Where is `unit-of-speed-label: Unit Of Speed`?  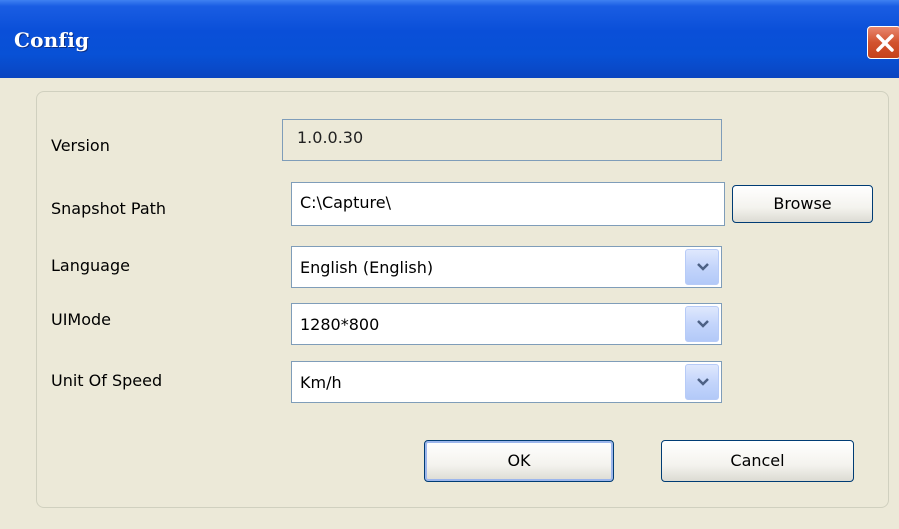
unit-of-speed-label: Unit Of Speed is located at coordinates (107, 380).